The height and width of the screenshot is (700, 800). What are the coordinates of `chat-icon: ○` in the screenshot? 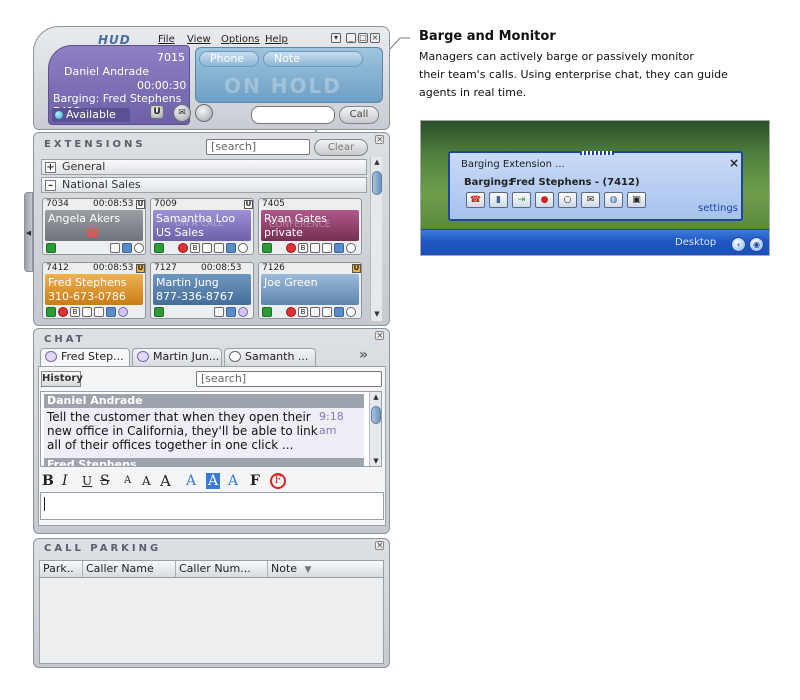 It's located at (567, 200).